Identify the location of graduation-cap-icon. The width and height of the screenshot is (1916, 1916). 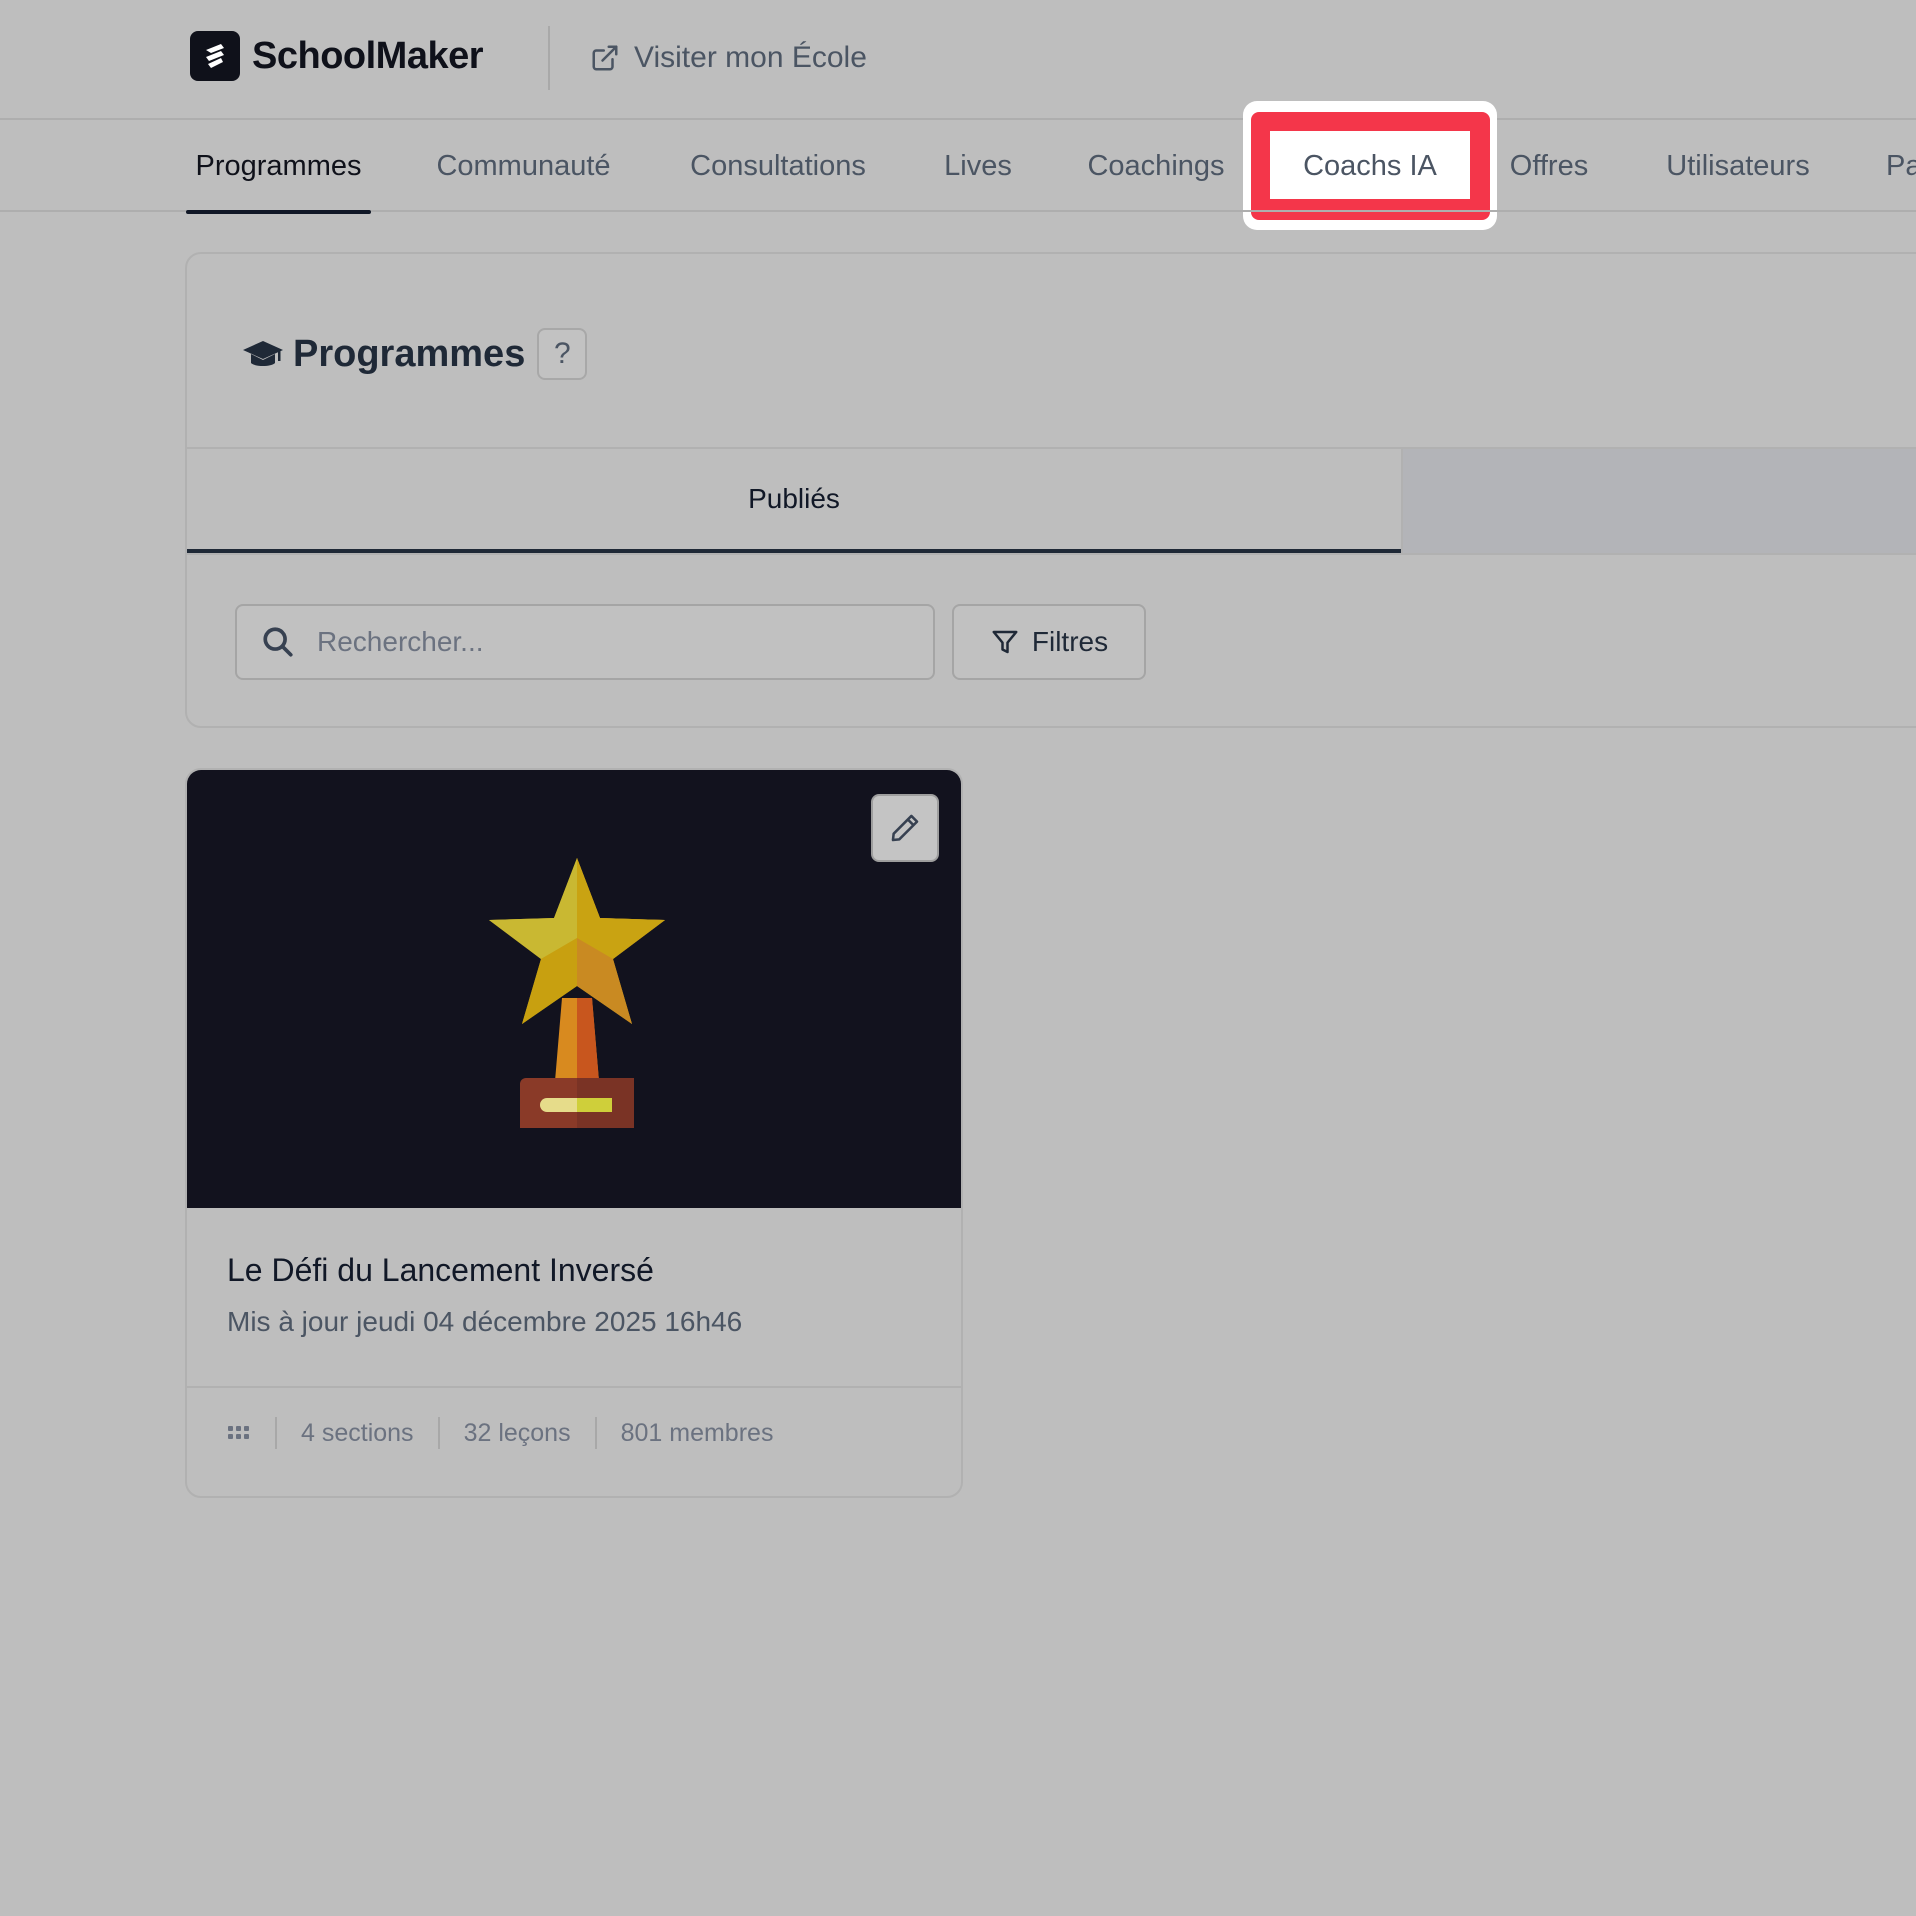
(263, 353).